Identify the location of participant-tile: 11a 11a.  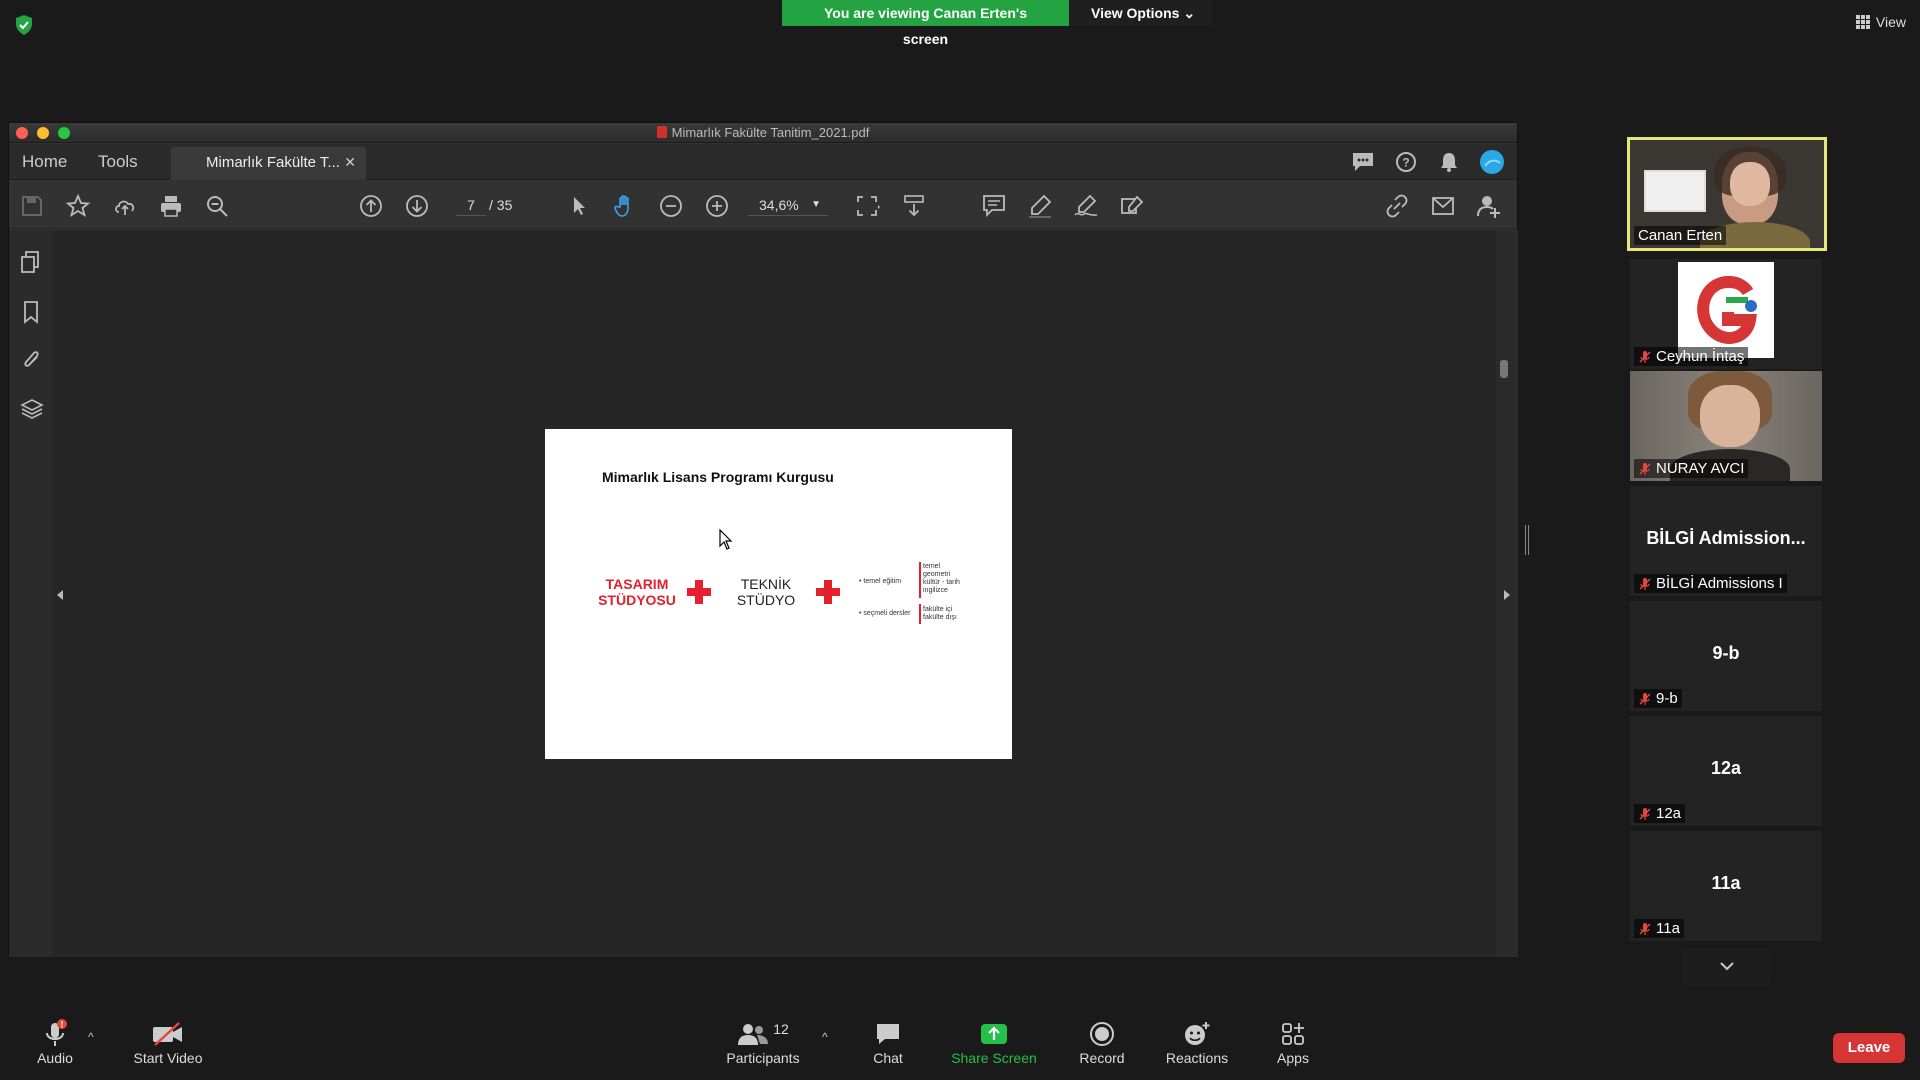
(1726, 886).